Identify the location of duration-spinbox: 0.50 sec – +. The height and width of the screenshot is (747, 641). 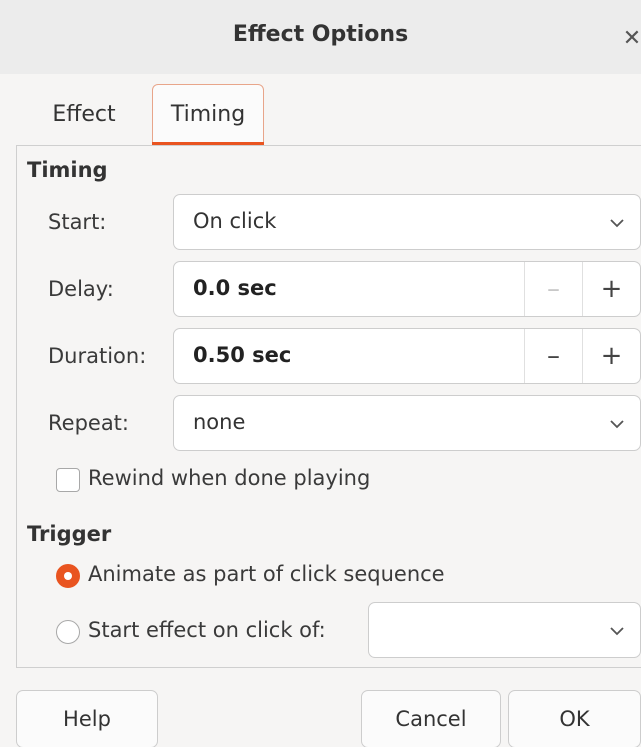
(407, 356).